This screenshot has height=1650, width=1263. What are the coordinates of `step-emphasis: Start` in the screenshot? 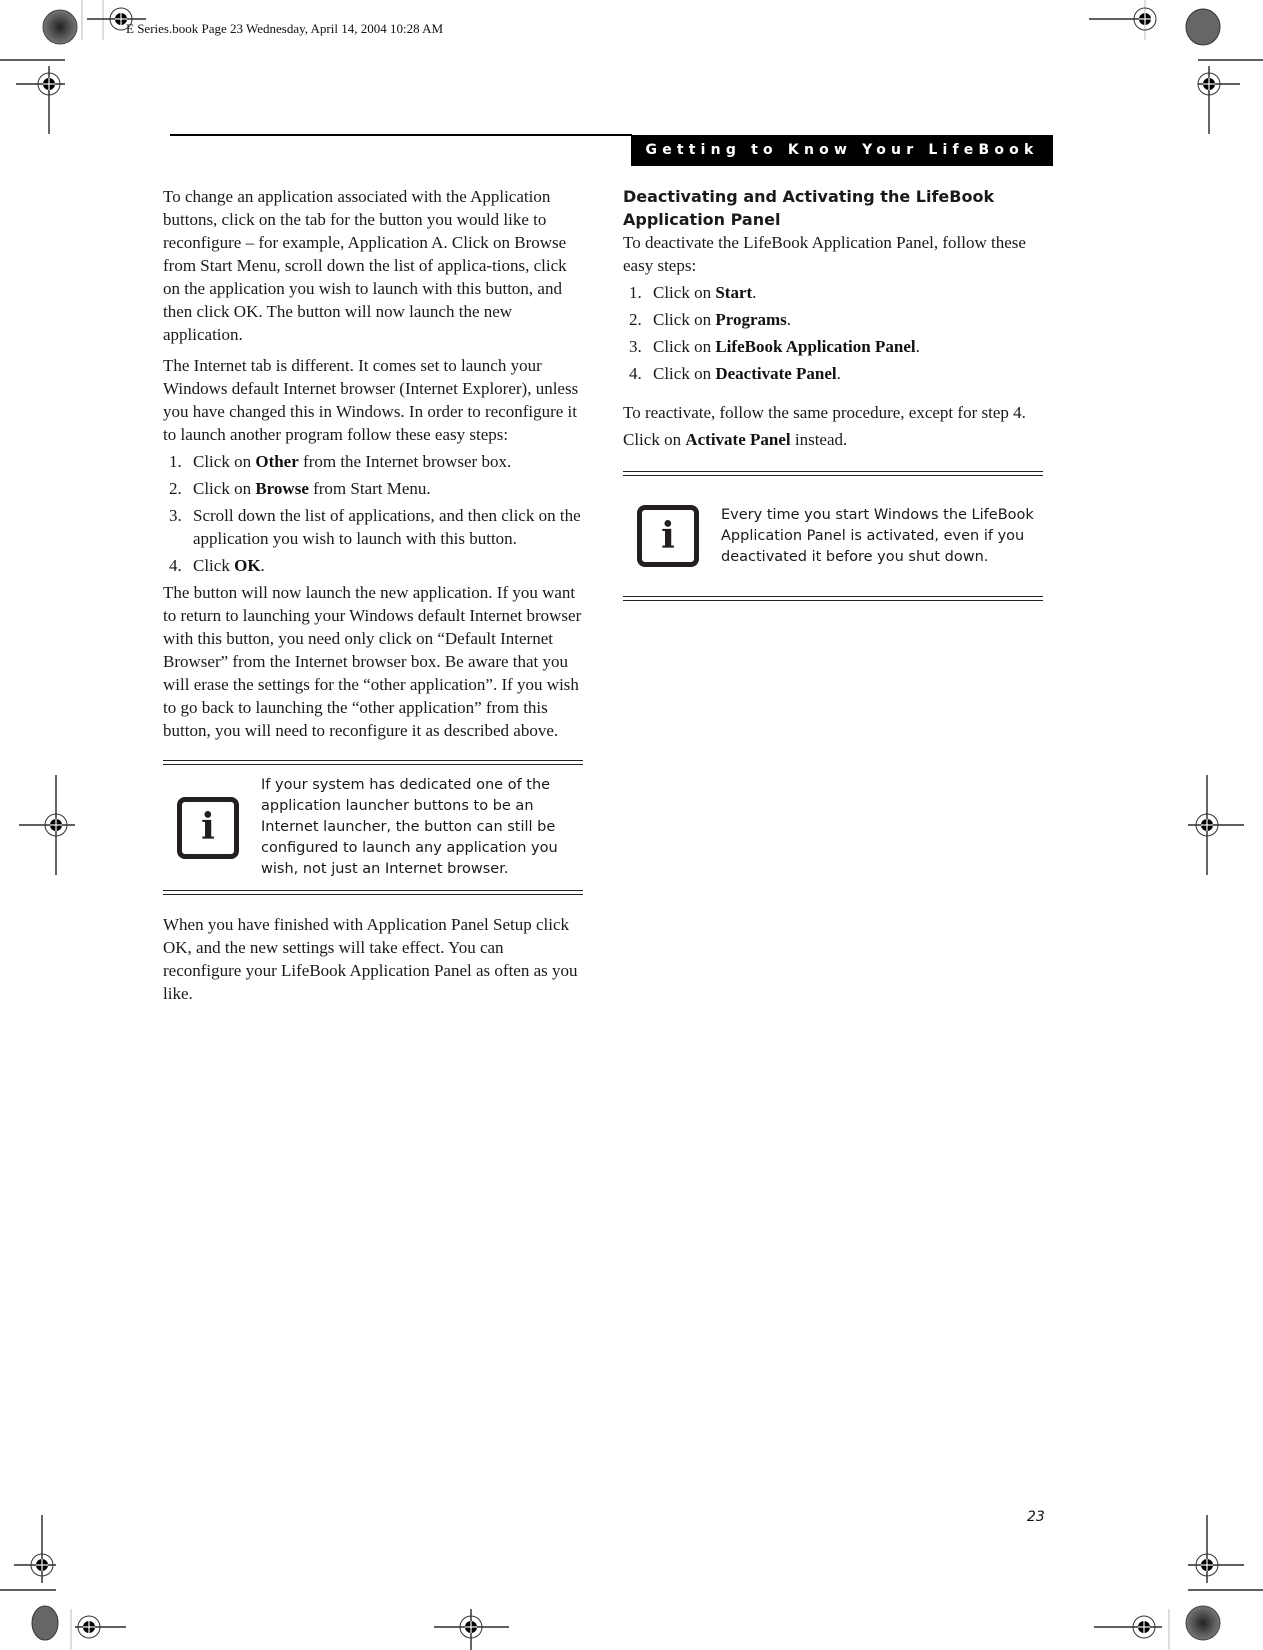 It's located at (734, 292).